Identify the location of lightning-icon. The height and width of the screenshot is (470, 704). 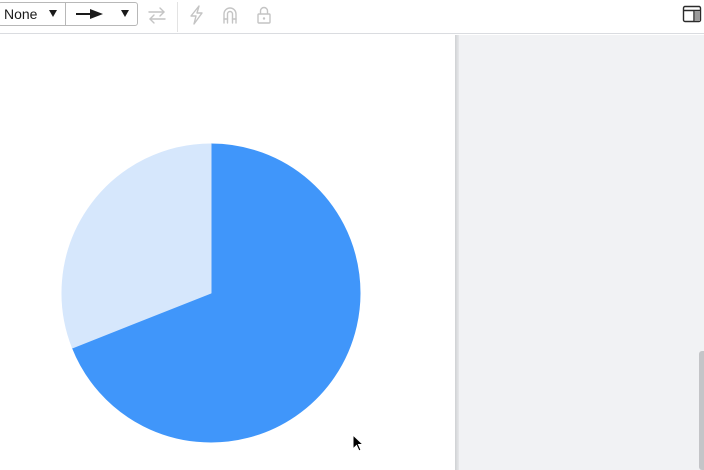
(197, 15).